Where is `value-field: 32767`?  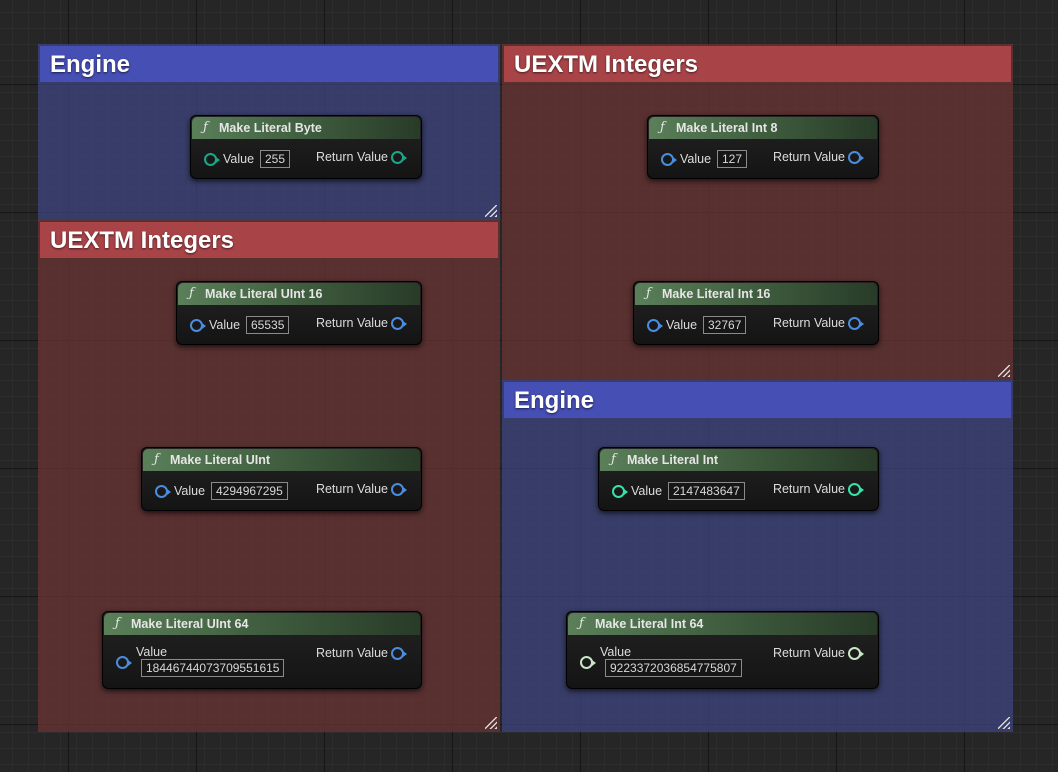 value-field: 32767 is located at coordinates (725, 325).